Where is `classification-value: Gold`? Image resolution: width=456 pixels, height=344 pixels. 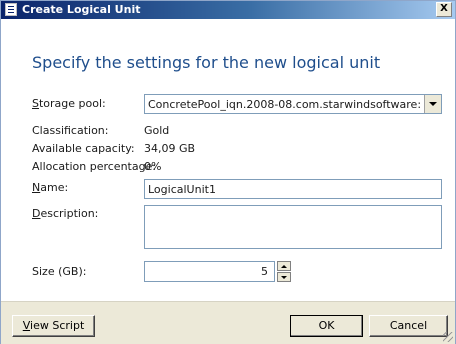
classification-value: Gold is located at coordinates (157, 130).